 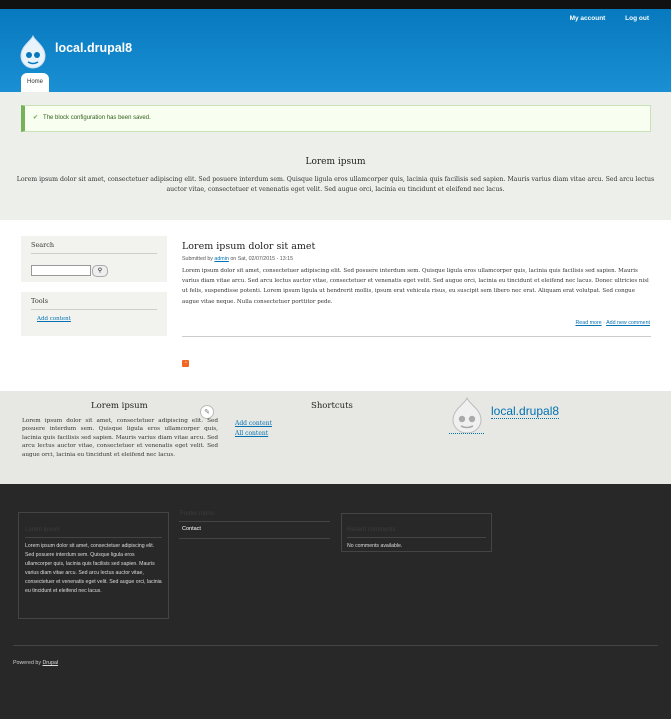 I want to click on shortcuts-title: Shortcuts, so click(x=332, y=406).